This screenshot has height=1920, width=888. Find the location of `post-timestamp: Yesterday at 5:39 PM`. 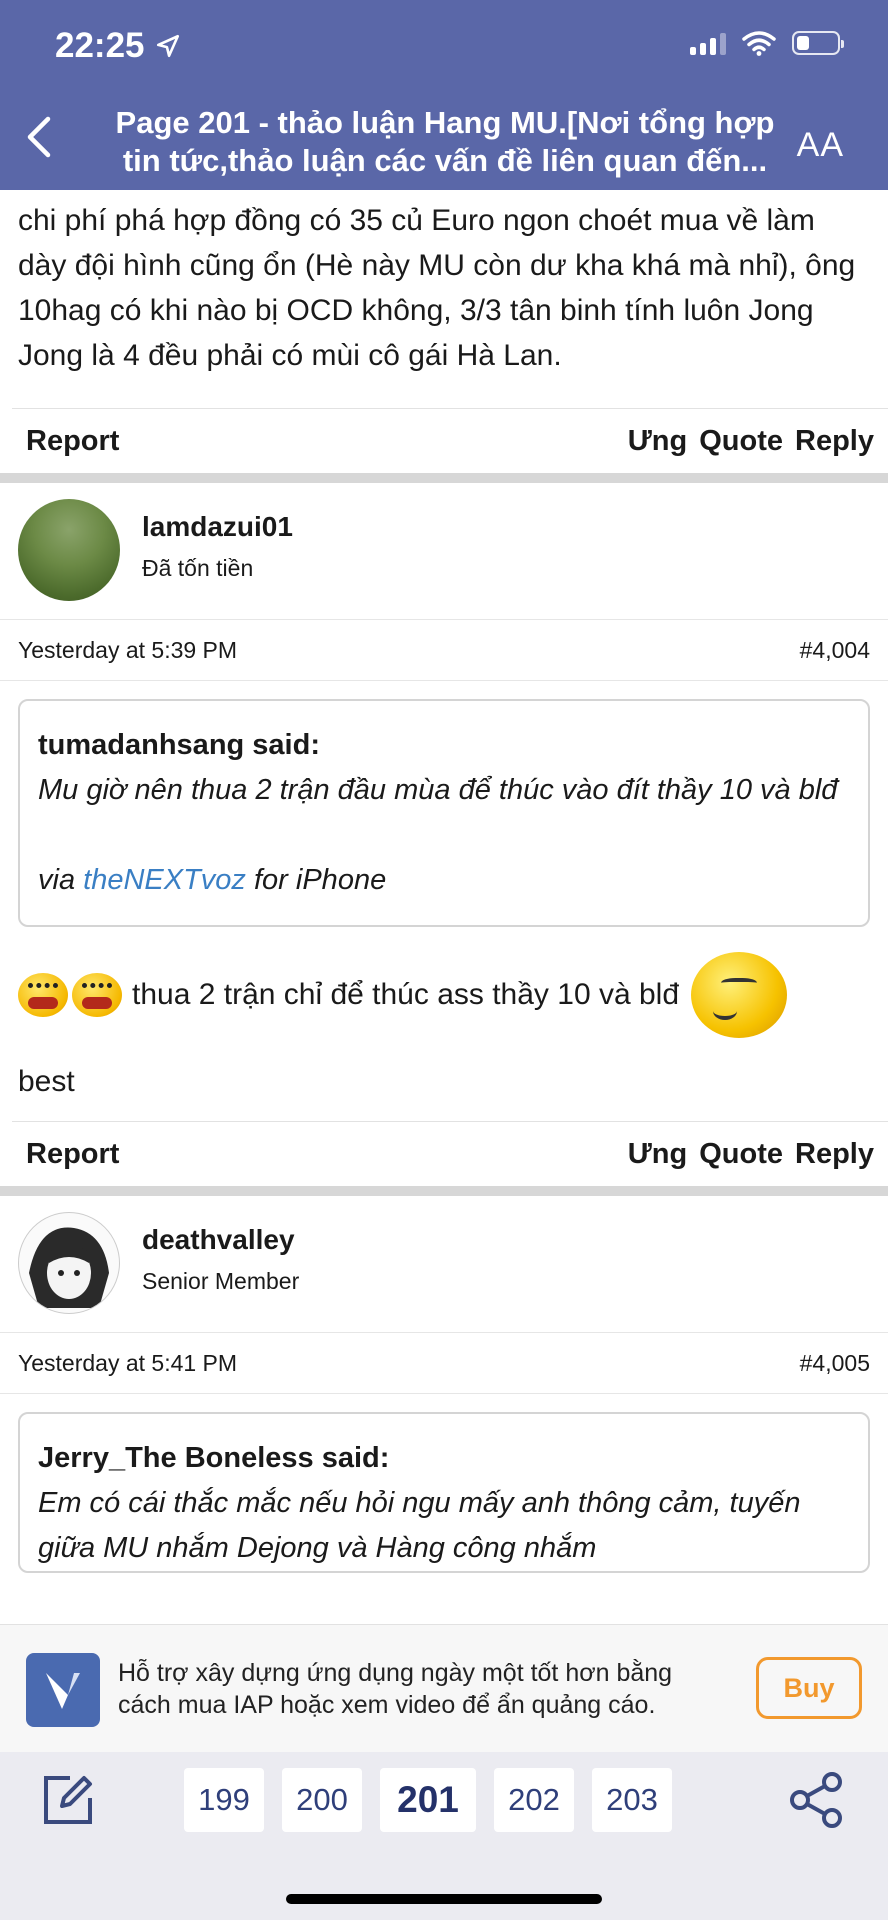

post-timestamp: Yesterday at 5:39 PM is located at coordinates (127, 650).